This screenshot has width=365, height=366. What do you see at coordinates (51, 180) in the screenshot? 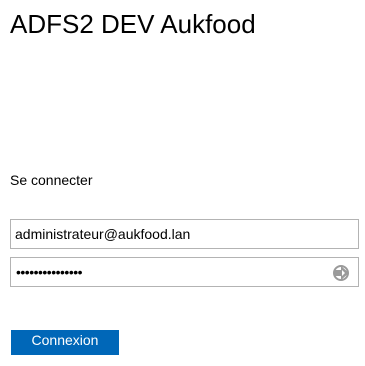
I see `signin-heading: Se connecter` at bounding box center [51, 180].